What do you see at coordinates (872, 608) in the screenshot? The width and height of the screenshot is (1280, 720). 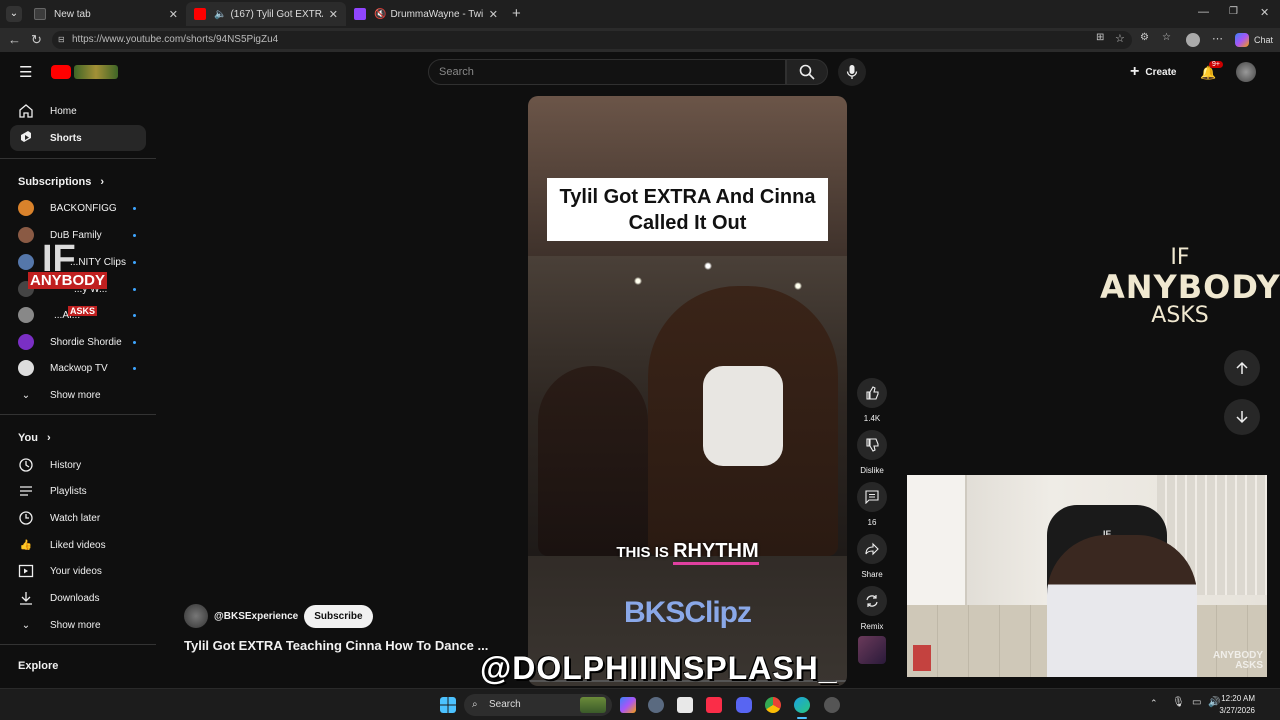 I see `remix-button: Remix` at bounding box center [872, 608].